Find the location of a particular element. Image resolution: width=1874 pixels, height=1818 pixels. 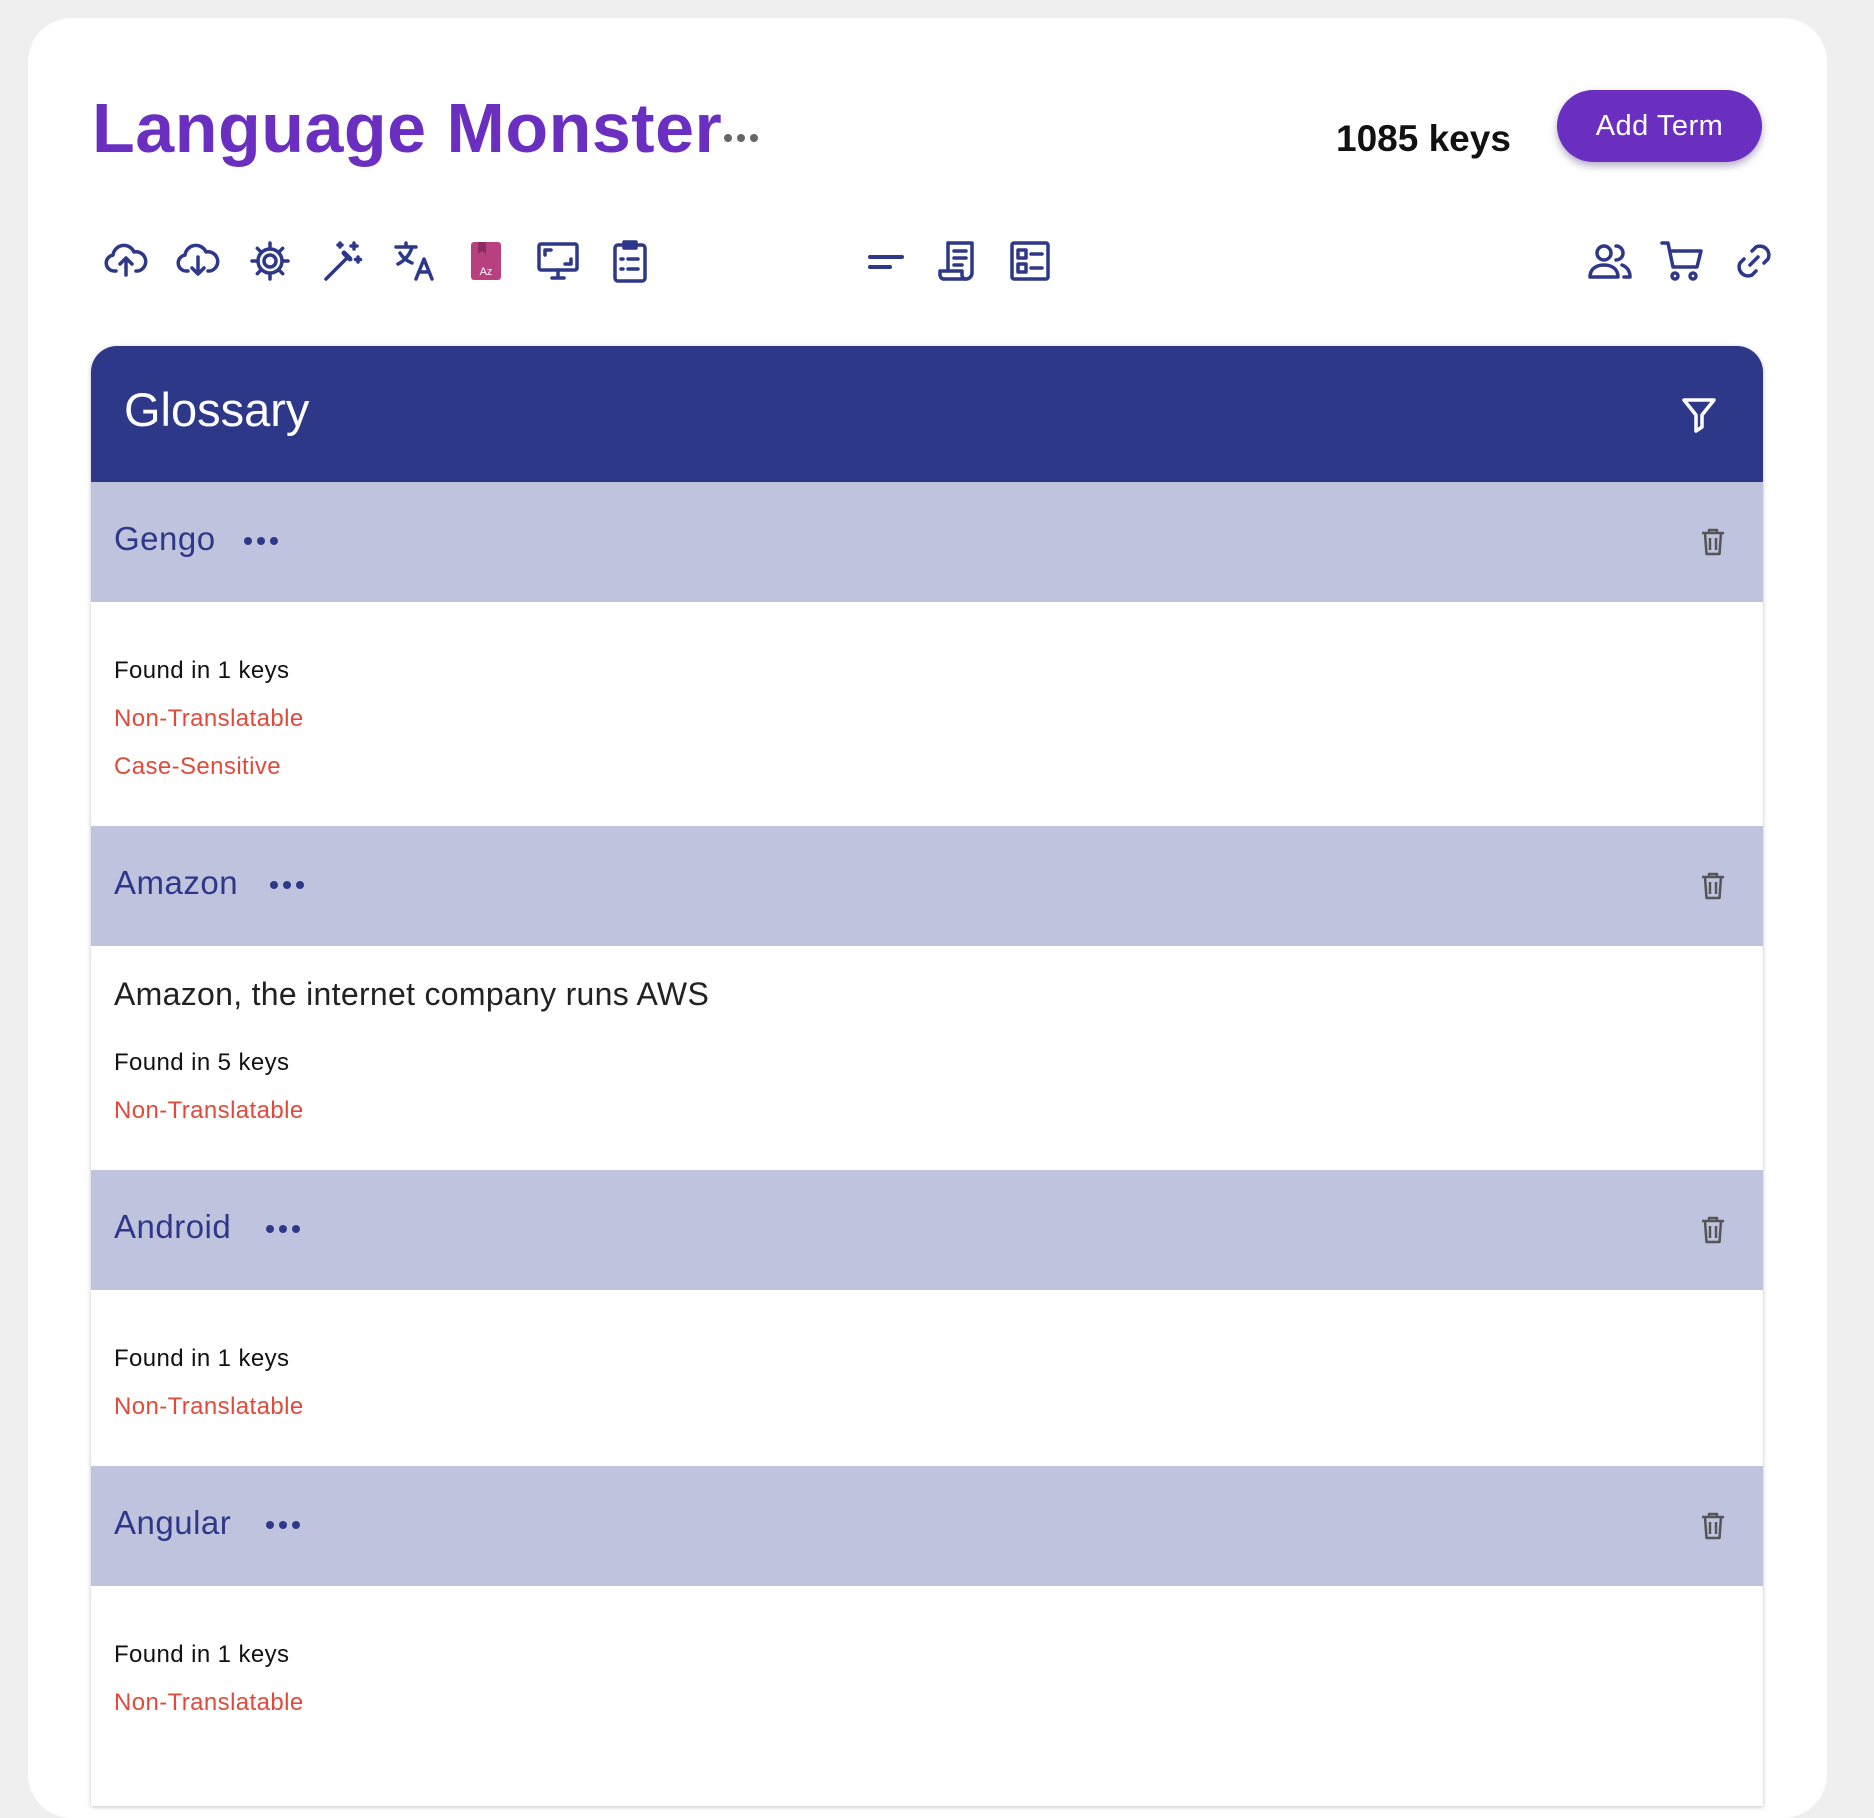

term-name: Gengo is located at coordinates (165, 538).